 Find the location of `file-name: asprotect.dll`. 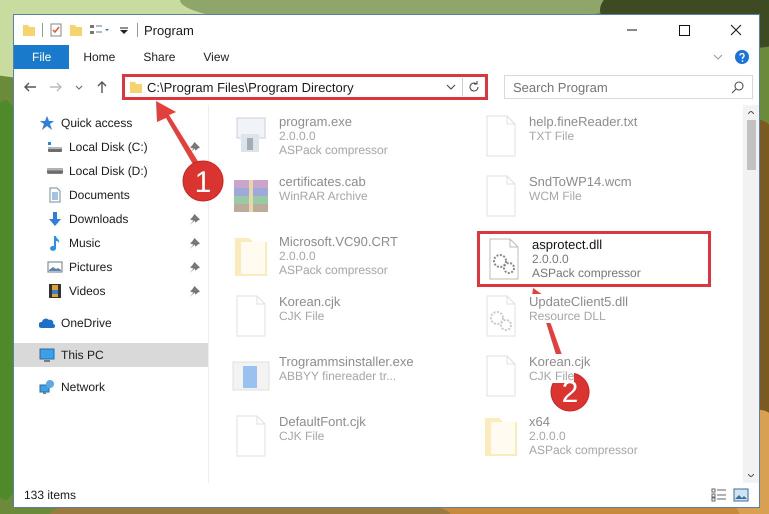

file-name: asprotect.dll is located at coordinates (567, 244).